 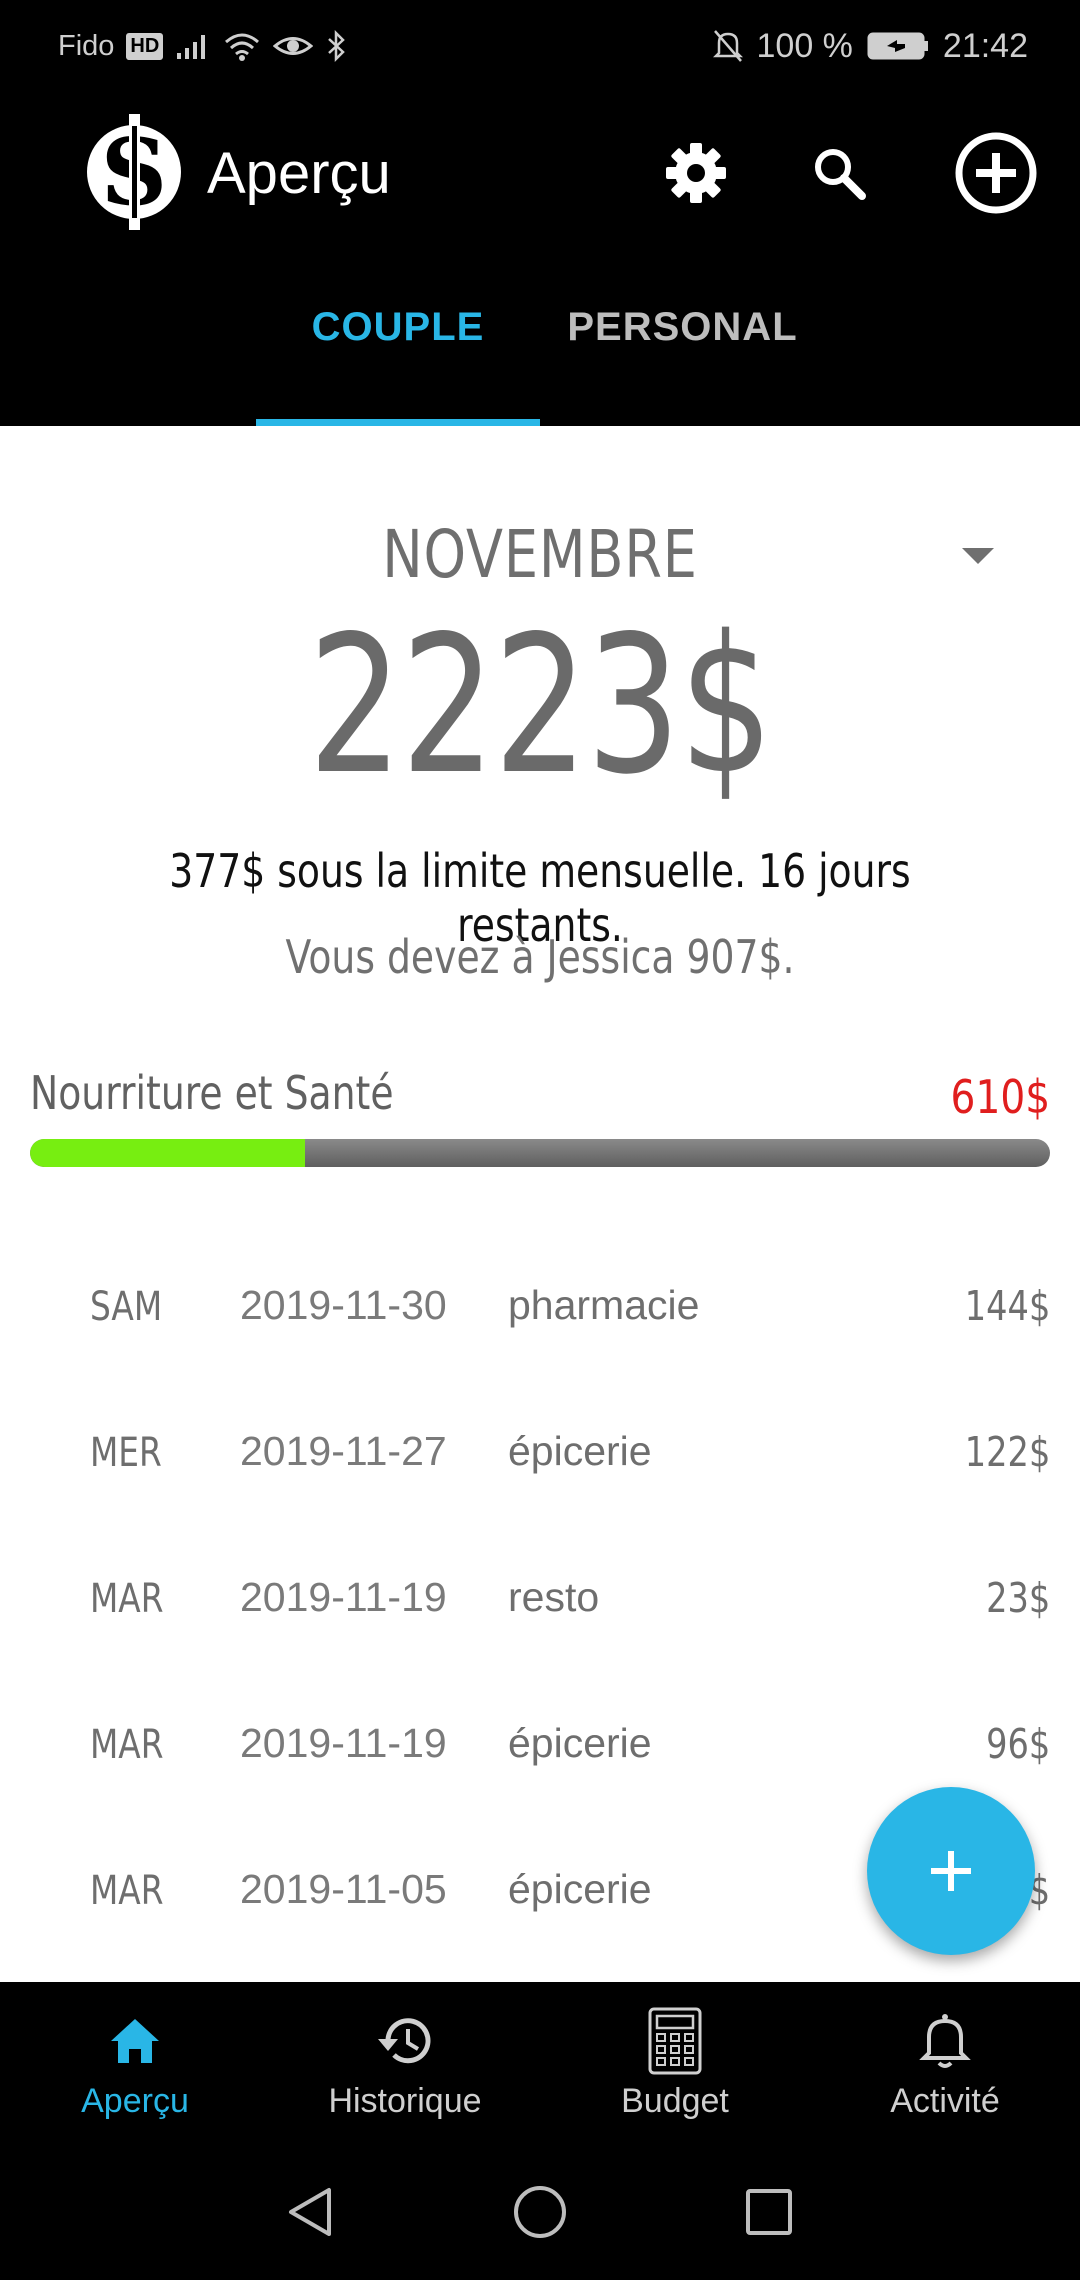 I want to click on system-navigation, so click(x=540, y=2211).